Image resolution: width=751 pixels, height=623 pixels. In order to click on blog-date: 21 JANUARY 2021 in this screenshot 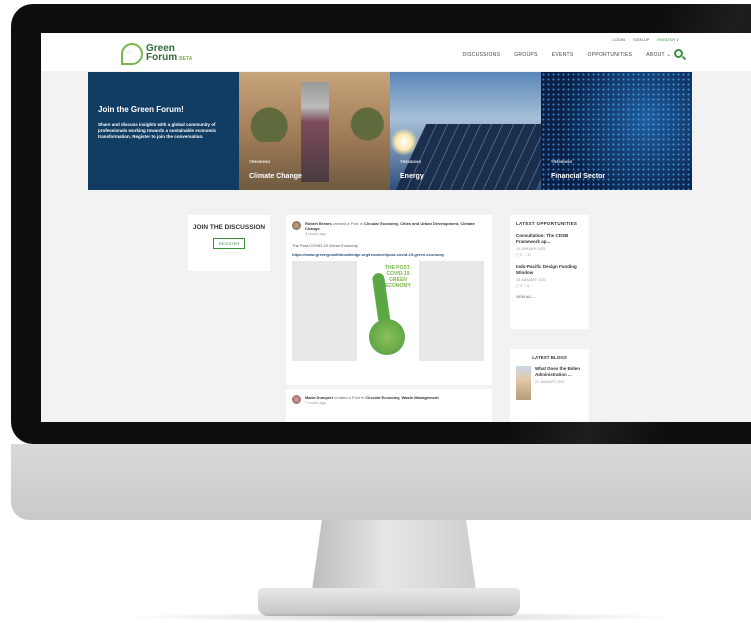, I will do `click(550, 382)`.